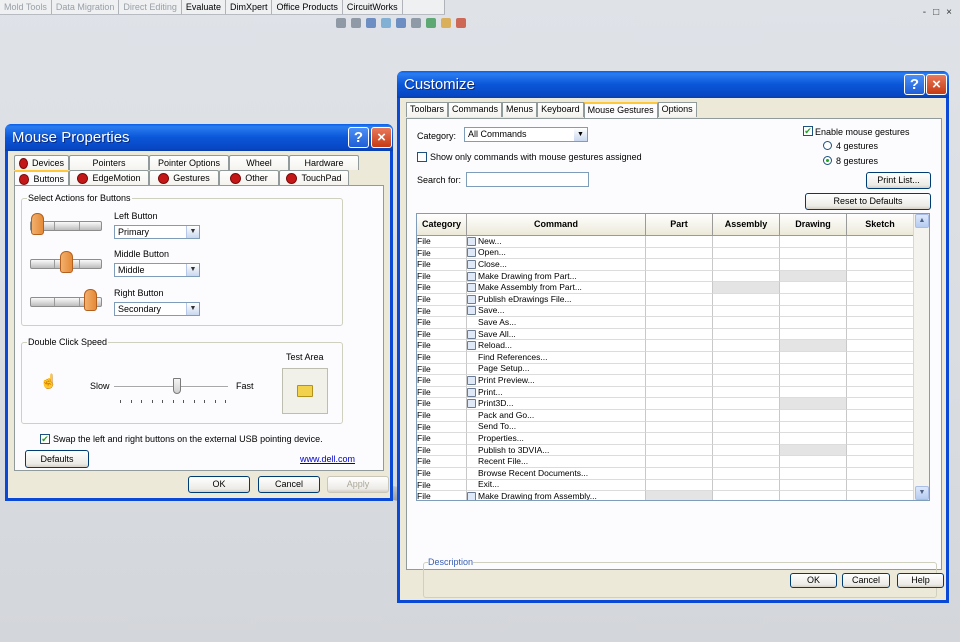 The image size is (960, 642). Describe the element at coordinates (827, 160) in the screenshot. I see `eight-gestures-radio` at that location.